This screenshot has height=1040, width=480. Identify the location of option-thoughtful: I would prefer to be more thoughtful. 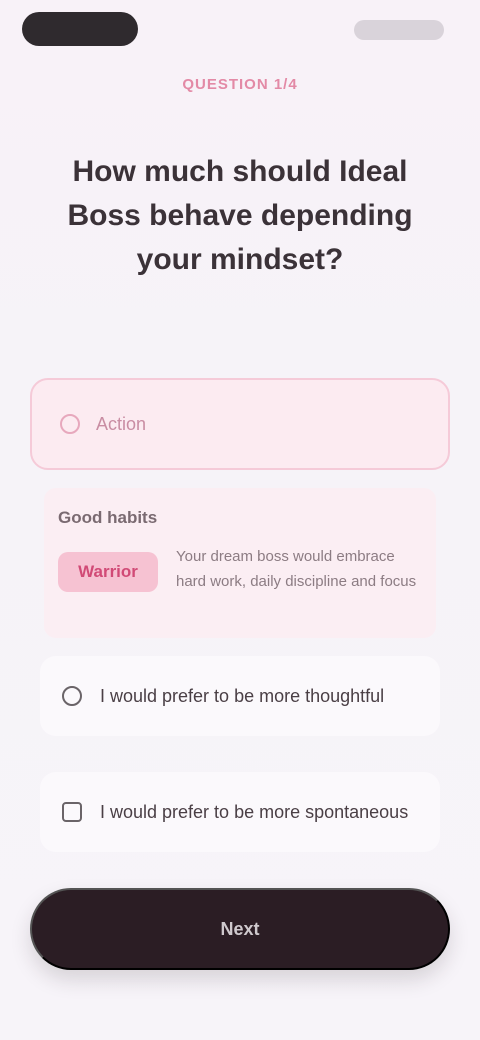
(240, 696).